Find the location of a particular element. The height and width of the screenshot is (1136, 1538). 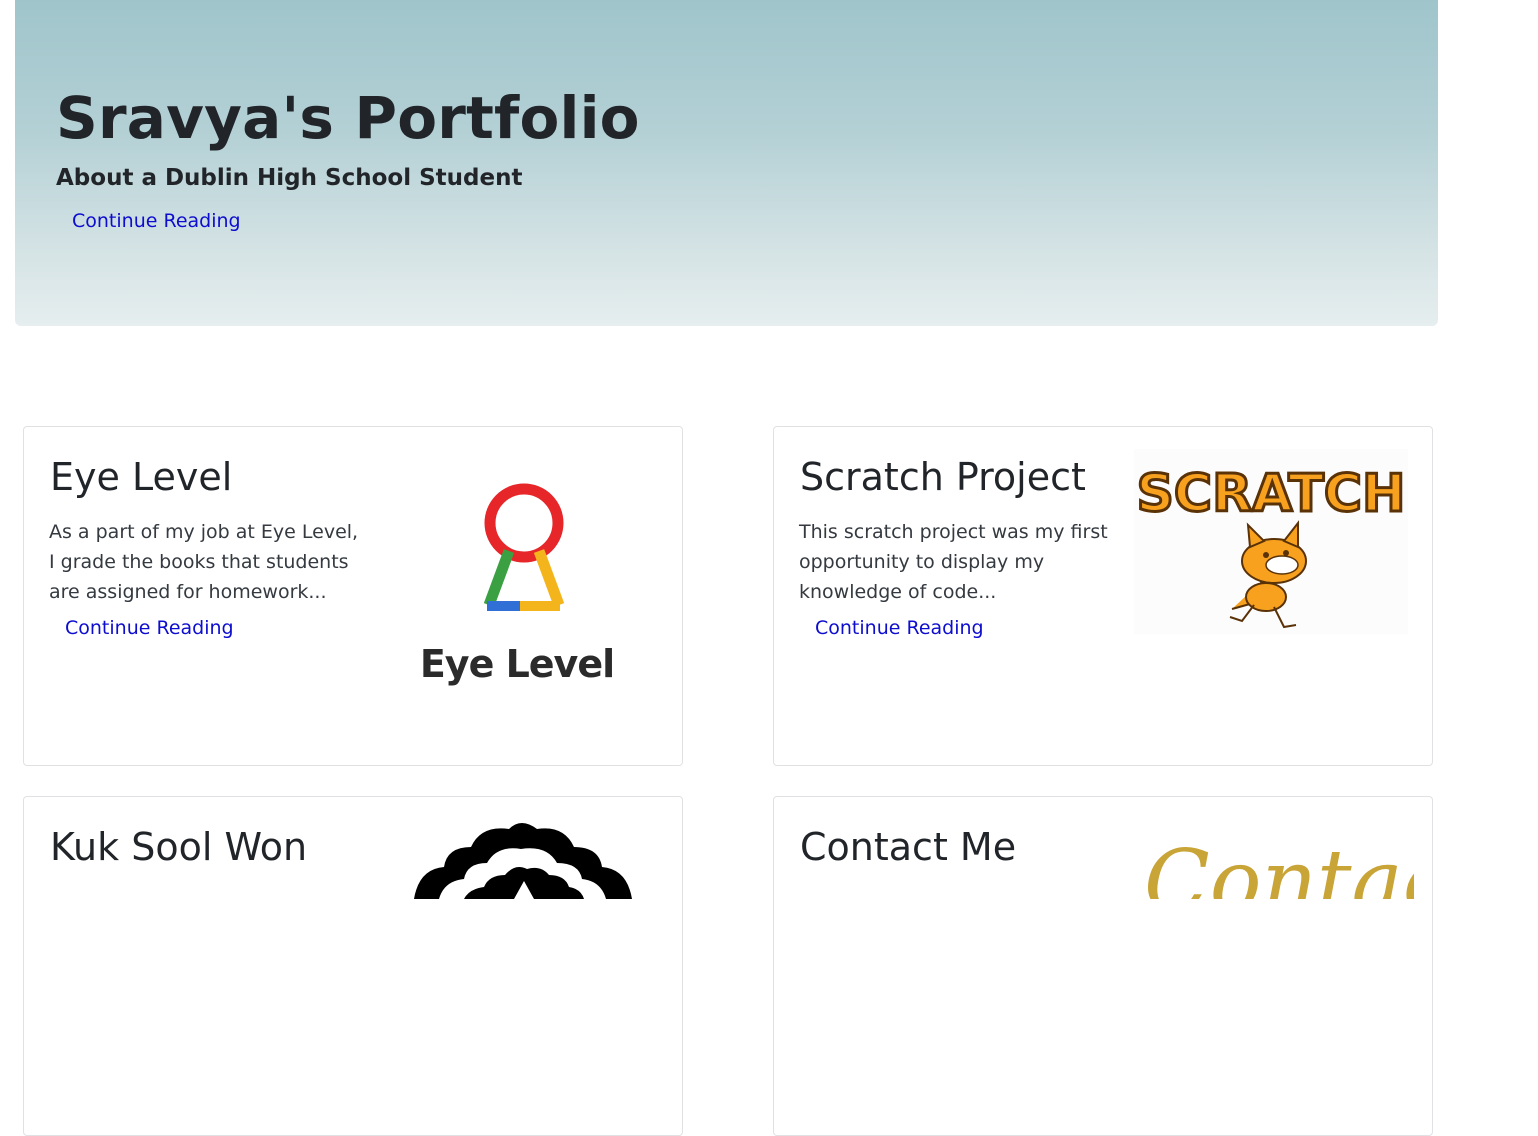

card-contact-me: Contact Me Contact is located at coordinates (1103, 966).